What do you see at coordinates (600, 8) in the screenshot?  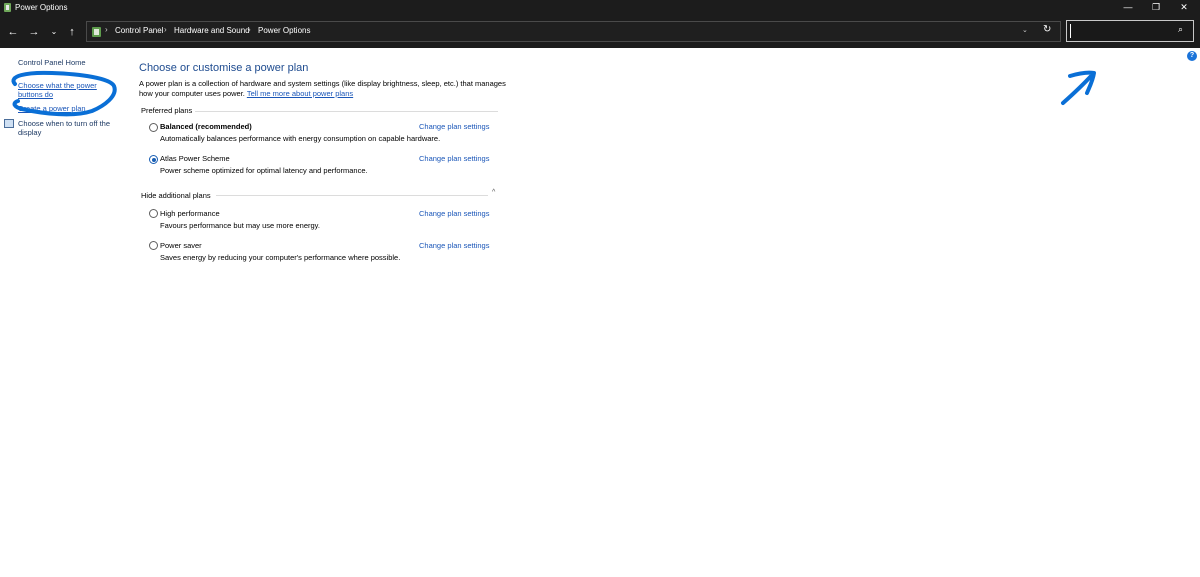 I see `title-bar: Power Options — ❐ ✕` at bounding box center [600, 8].